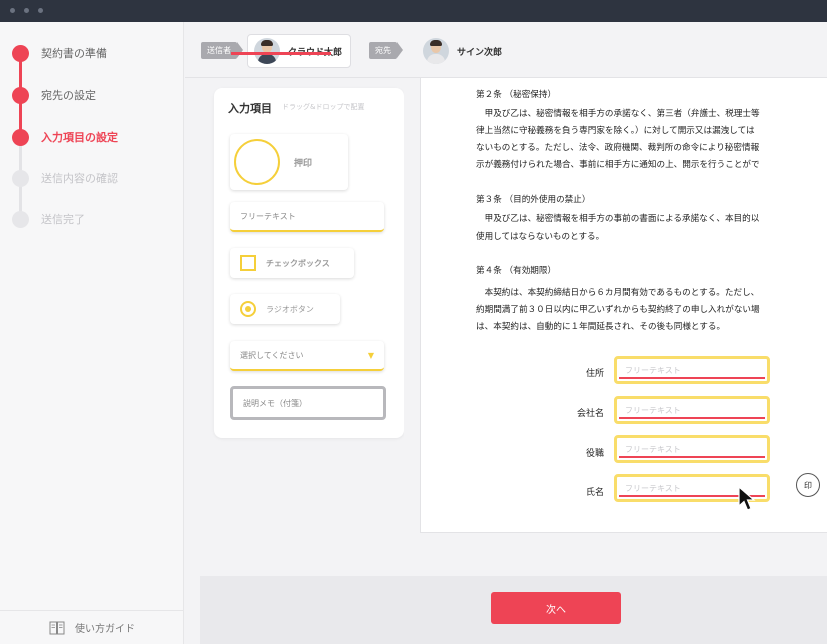 This screenshot has height=644, width=827. What do you see at coordinates (79, 137) in the screenshot?
I see `step-label: 入力項目の設定` at bounding box center [79, 137].